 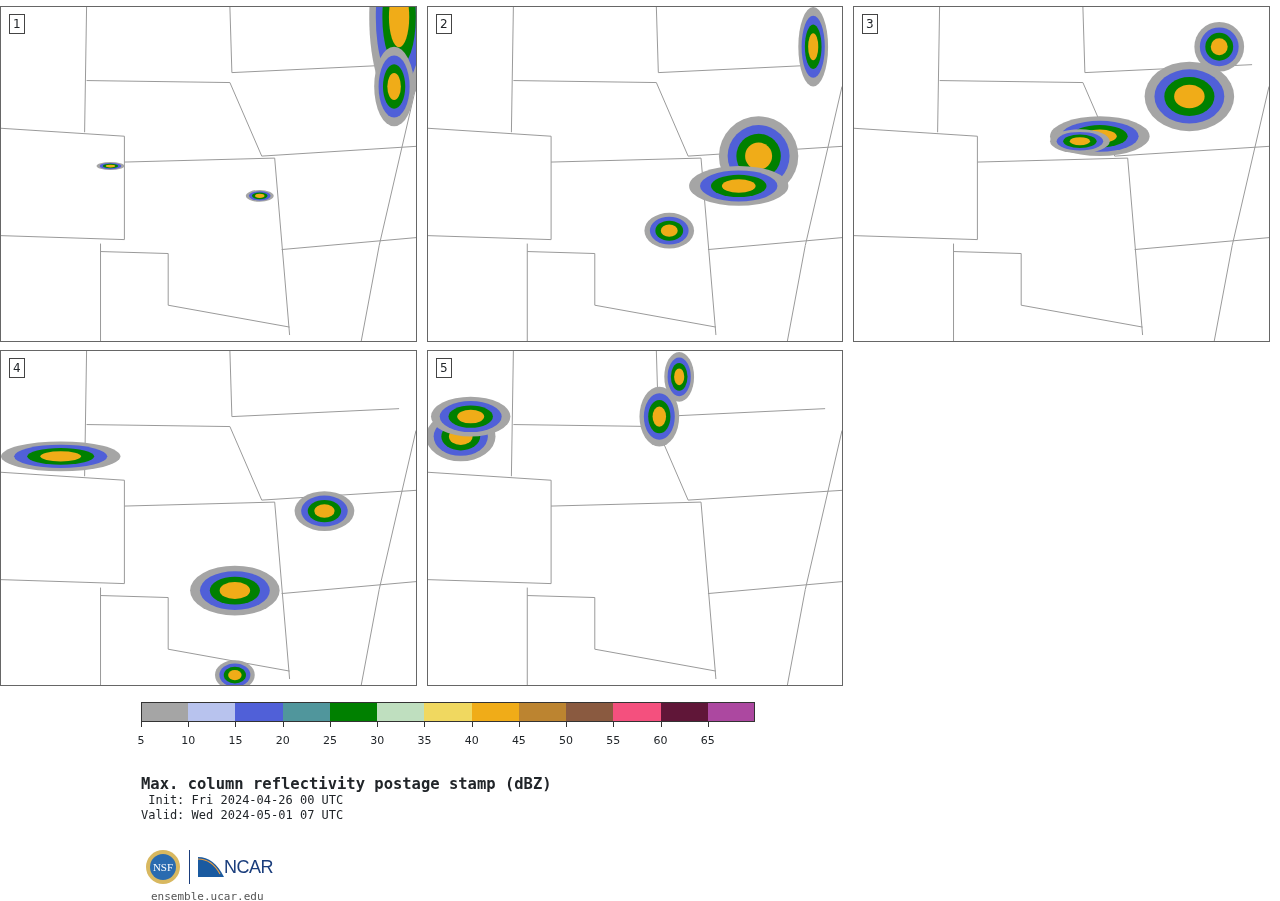 I want to click on valid-time: Valid: Wed 2024-05-01 07 UTC, so click(x=243, y=815).